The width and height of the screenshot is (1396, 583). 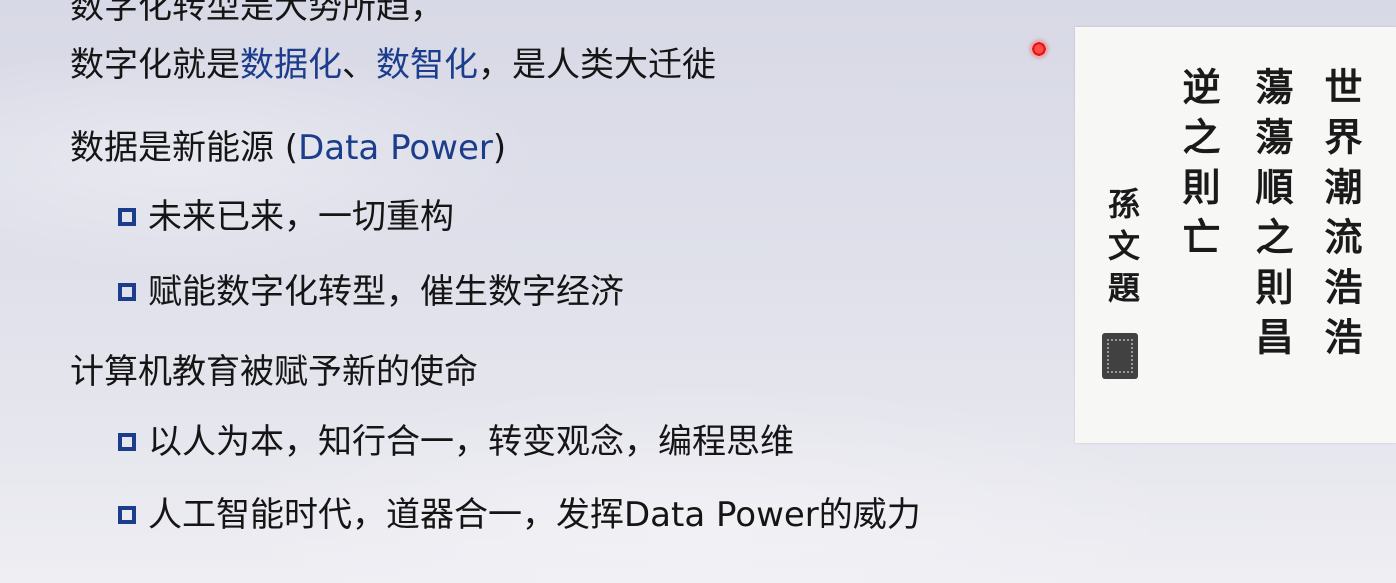 What do you see at coordinates (519, 515) in the screenshot?
I see `bullet-item-4: 人工智能时代，道器合一，发挥Data Power的威力` at bounding box center [519, 515].